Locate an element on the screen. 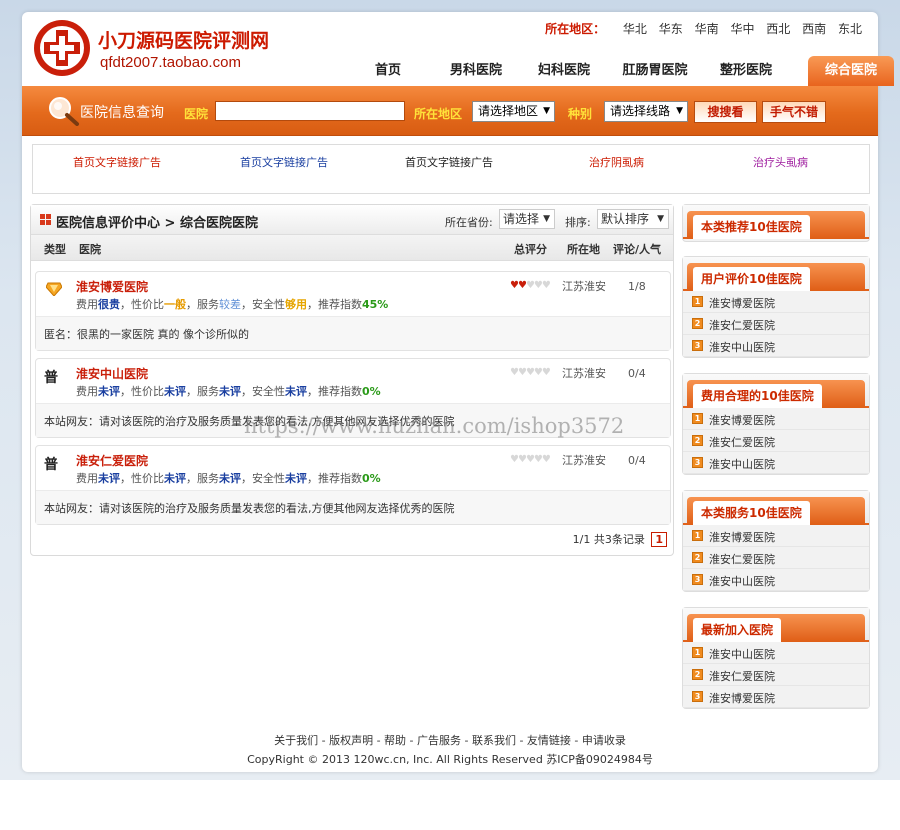 This screenshot has height=830, width=900. region-link-huazhong: 华中 is located at coordinates (742, 29).